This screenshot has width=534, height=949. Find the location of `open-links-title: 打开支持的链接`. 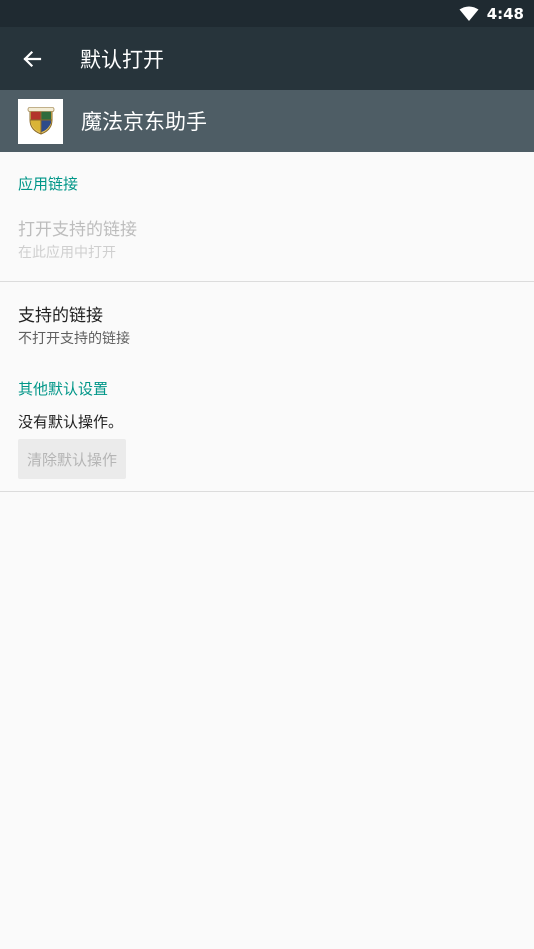

open-links-title: 打开支持的链接 is located at coordinates (77, 230).